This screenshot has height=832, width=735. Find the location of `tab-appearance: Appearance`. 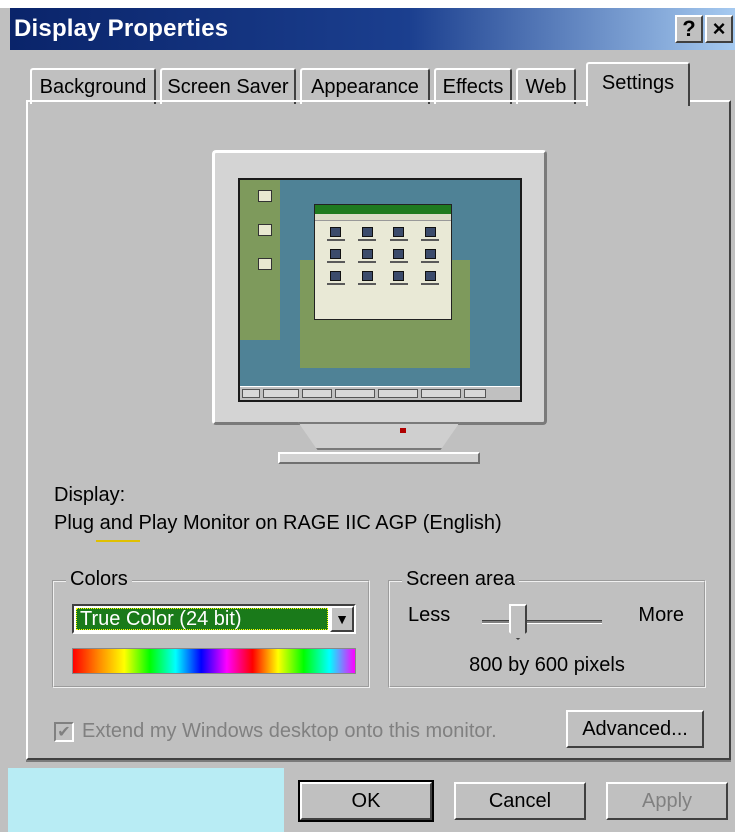

tab-appearance: Appearance is located at coordinates (365, 86).